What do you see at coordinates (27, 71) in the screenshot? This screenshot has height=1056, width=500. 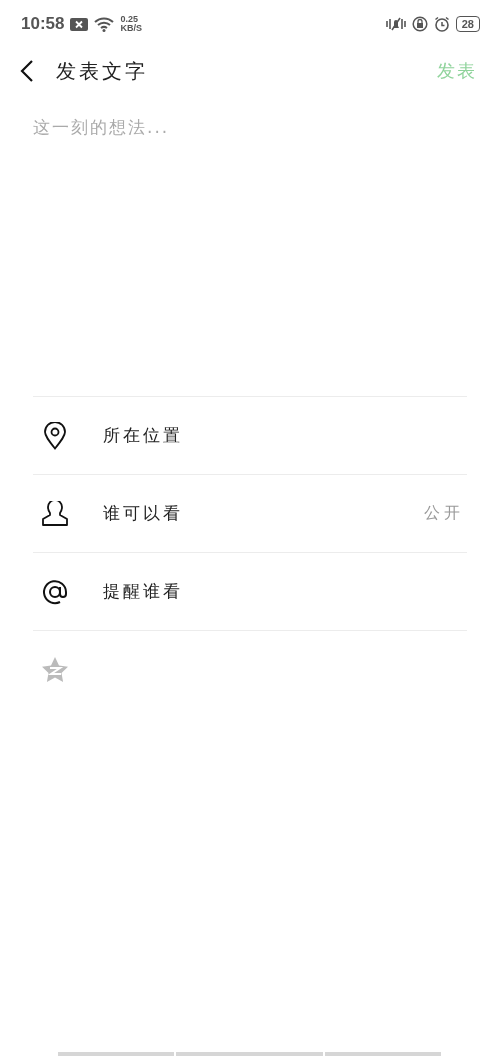 I see `back-icon` at bounding box center [27, 71].